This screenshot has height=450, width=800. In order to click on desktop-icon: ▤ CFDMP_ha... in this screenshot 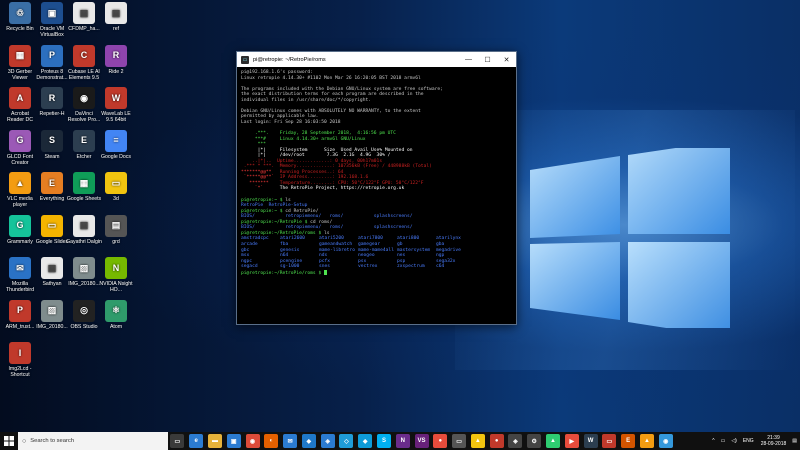, I will do `click(84, 17)`.